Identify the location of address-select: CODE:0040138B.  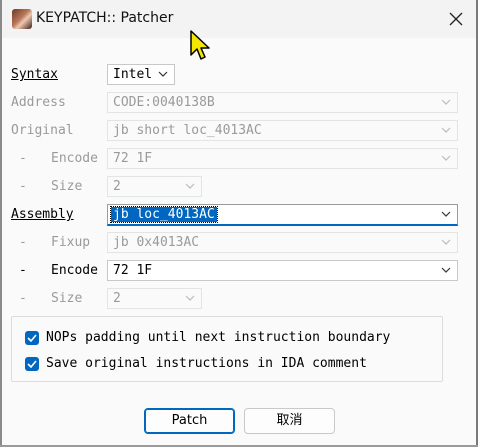
(282, 102).